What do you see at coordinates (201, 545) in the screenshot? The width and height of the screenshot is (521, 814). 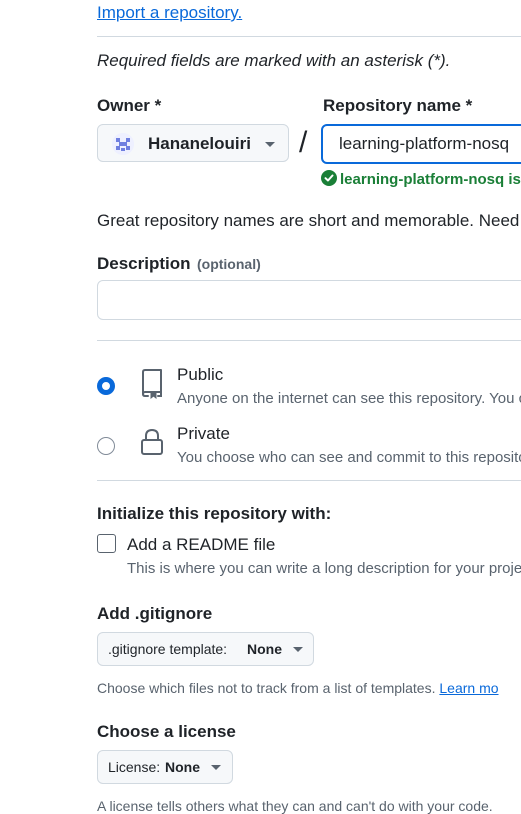 I see `add-readme-label: Add a README file` at bounding box center [201, 545].